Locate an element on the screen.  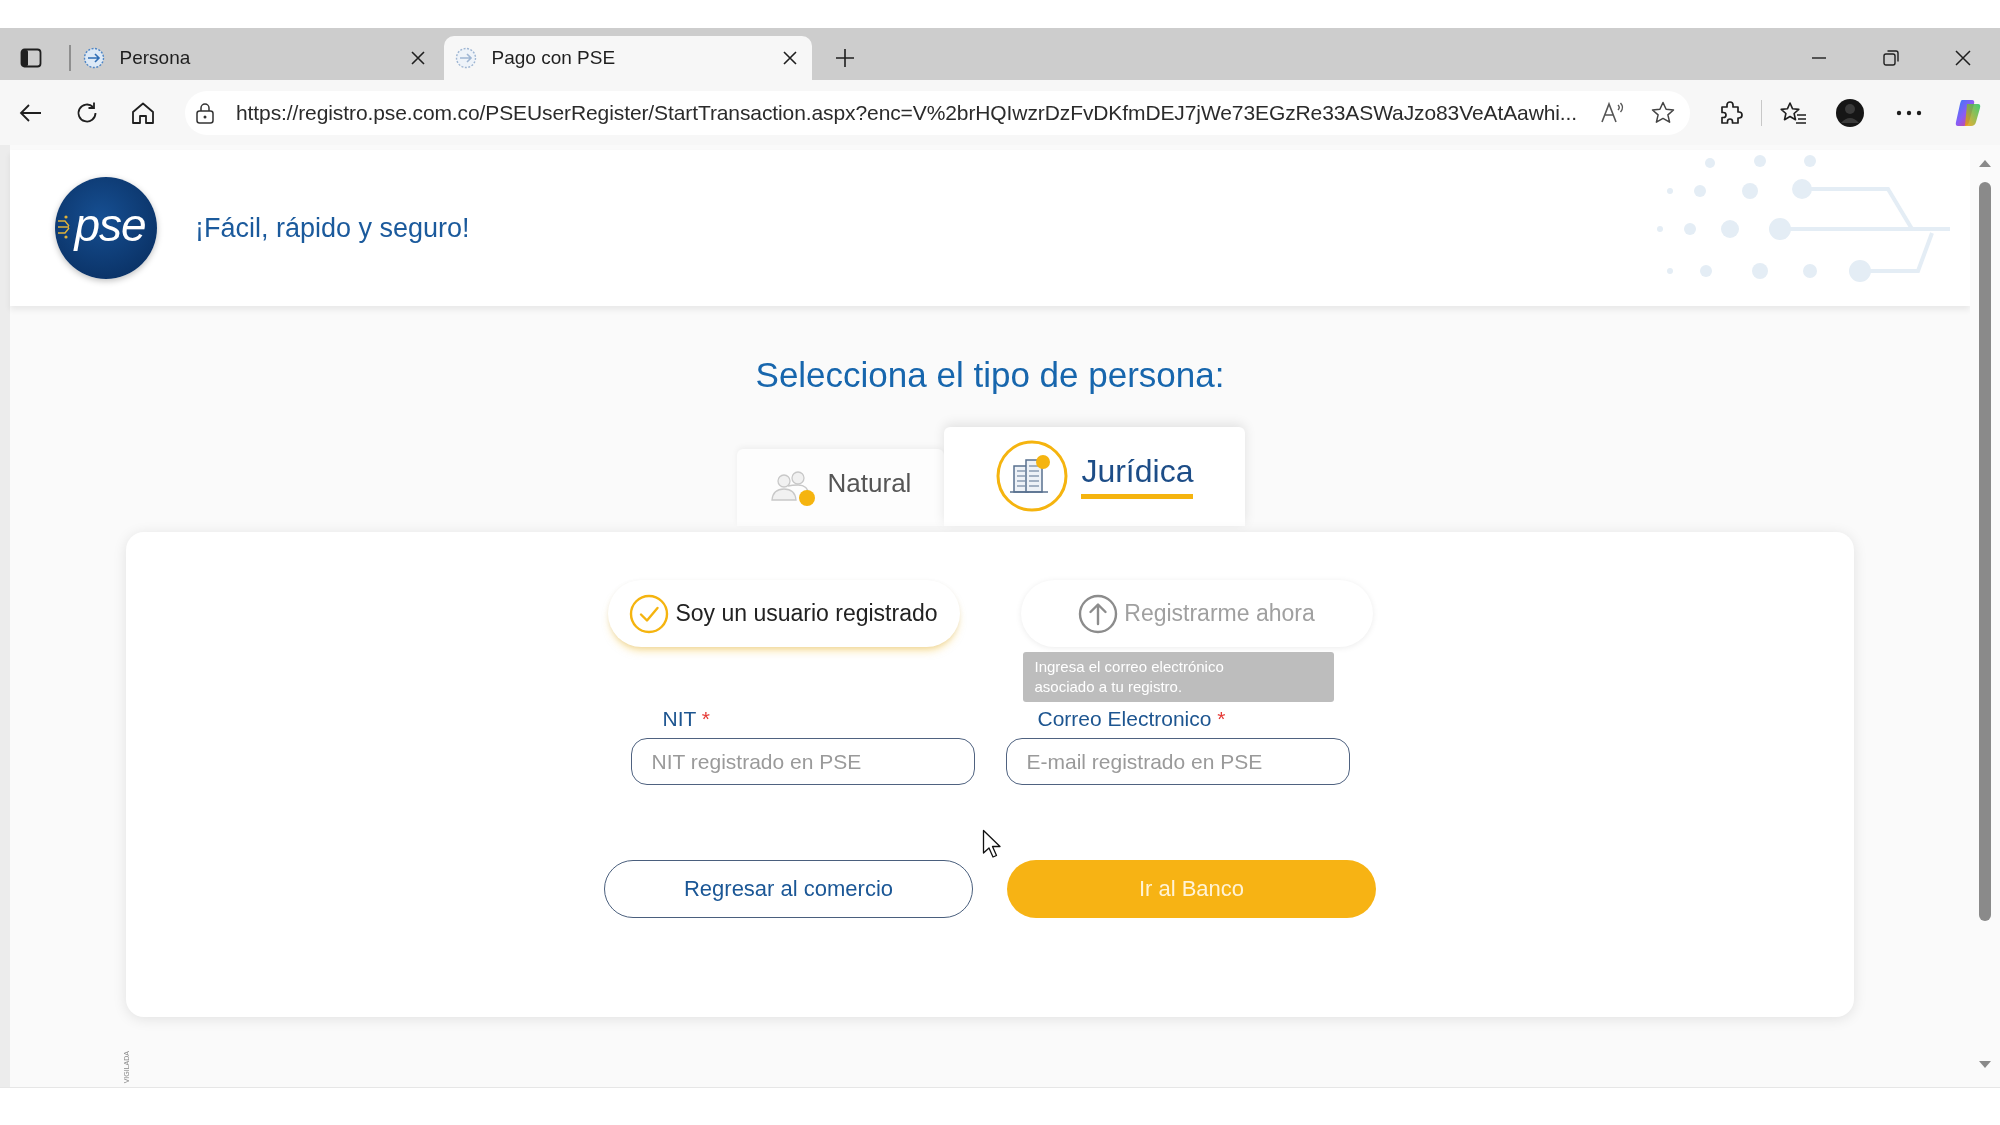
tagline: ¡Fácil, rápido y seguro! is located at coordinates (332, 228).